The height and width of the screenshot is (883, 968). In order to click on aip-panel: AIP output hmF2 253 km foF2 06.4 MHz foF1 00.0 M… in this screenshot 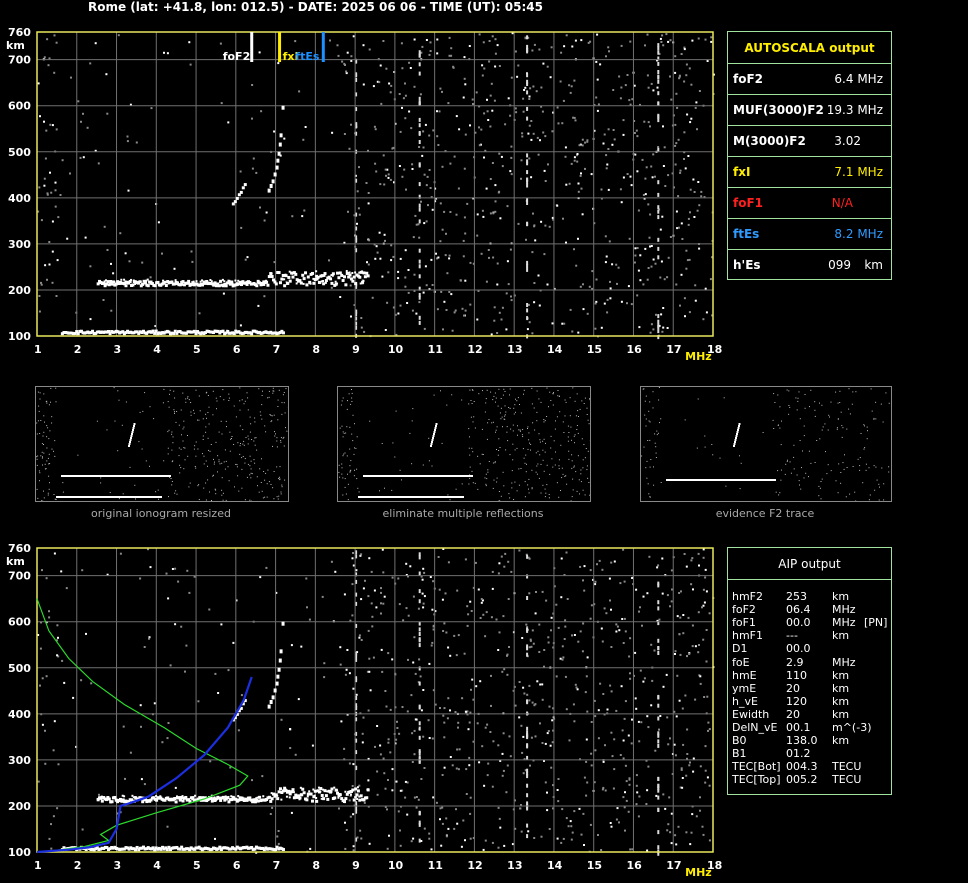, I will do `click(809, 671)`.